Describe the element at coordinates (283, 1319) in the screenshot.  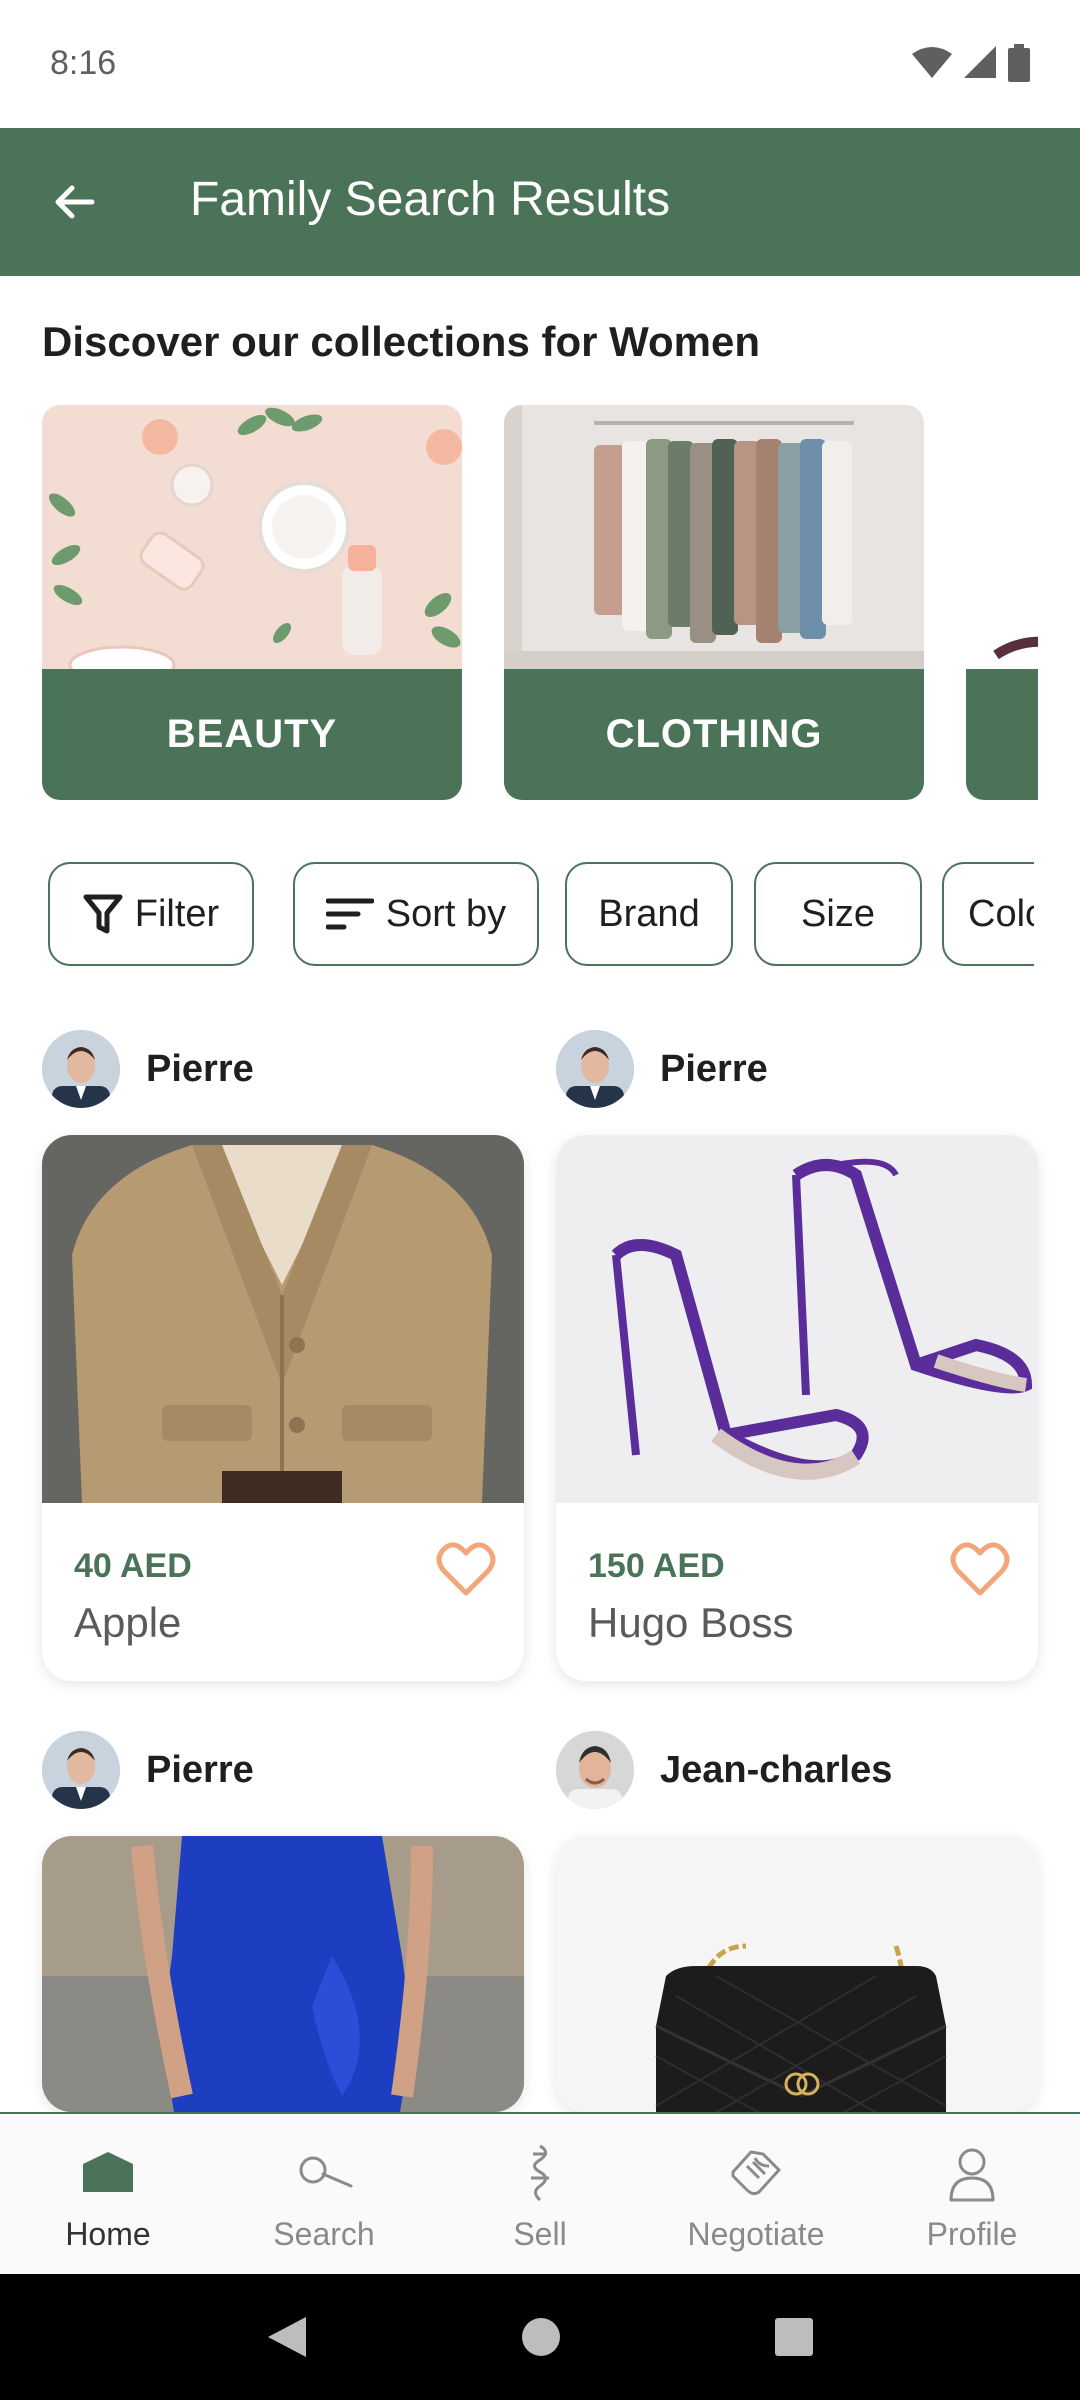
I see `product-image-jacket` at that location.